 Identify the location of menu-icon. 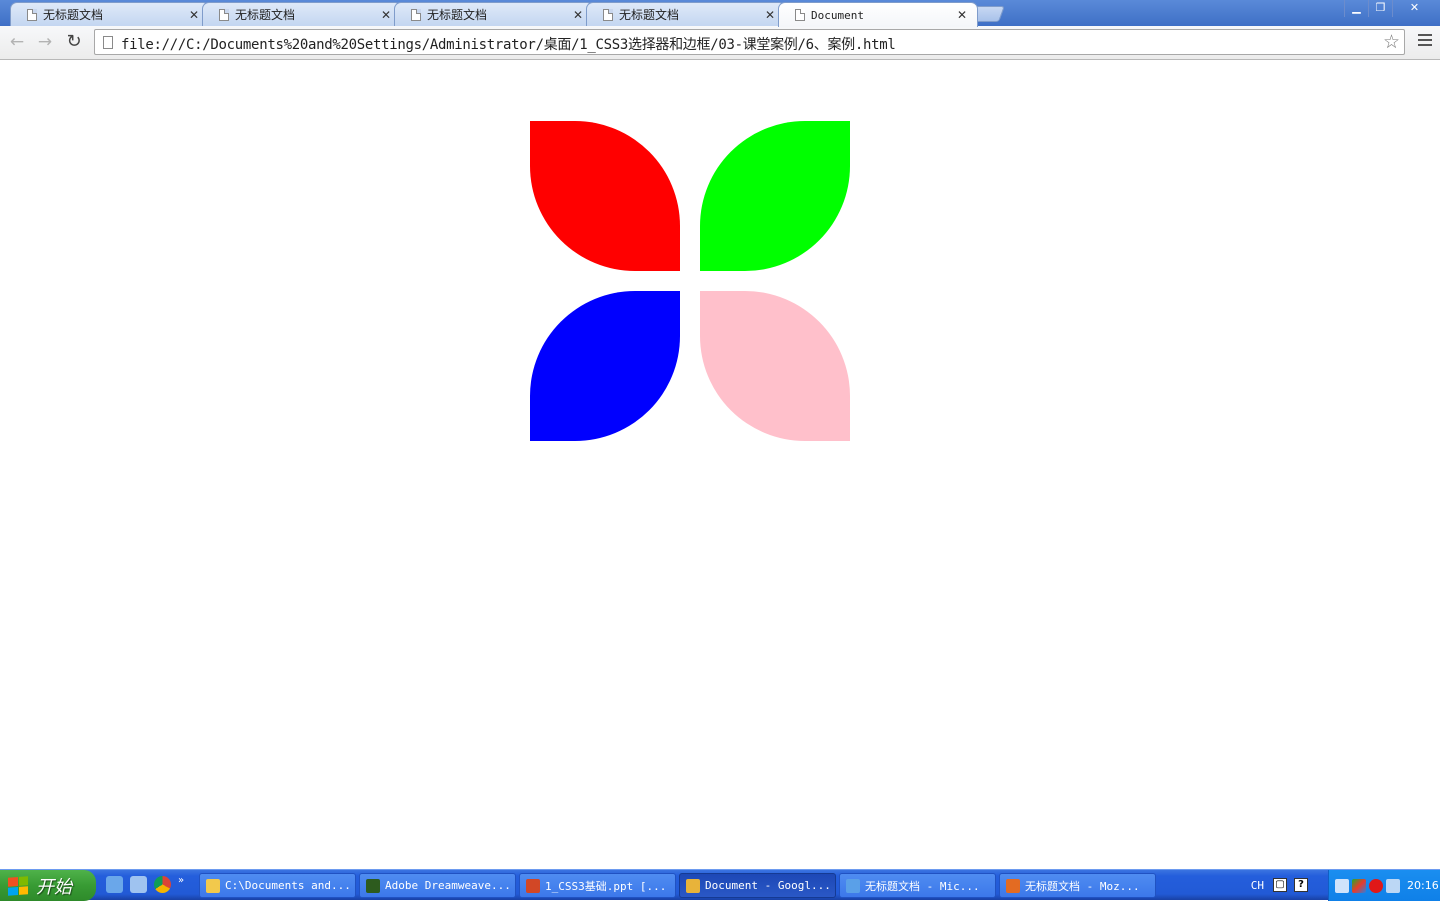
(1425, 41).